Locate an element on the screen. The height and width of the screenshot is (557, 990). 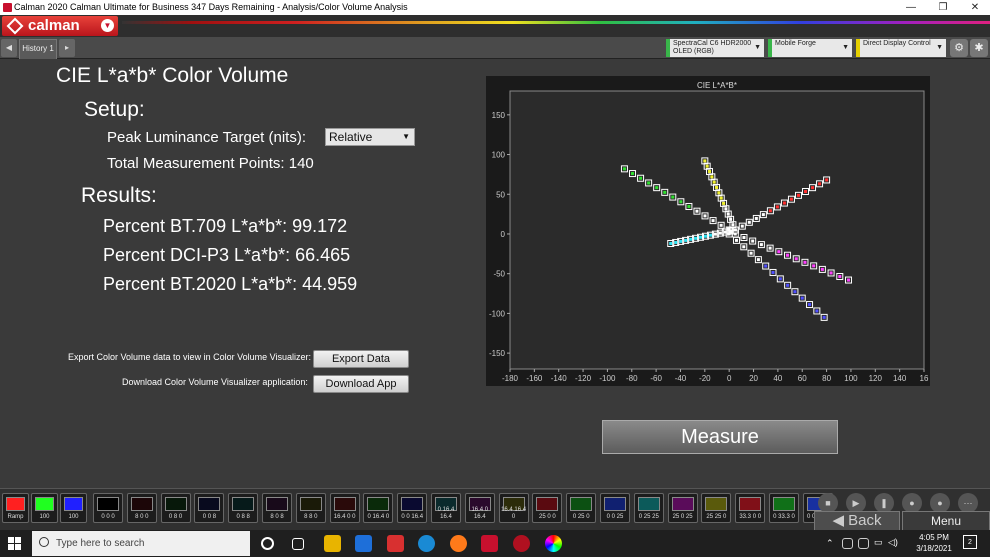
pattern-swatch: 0 33.3 0 is located at coordinates (784, 508).